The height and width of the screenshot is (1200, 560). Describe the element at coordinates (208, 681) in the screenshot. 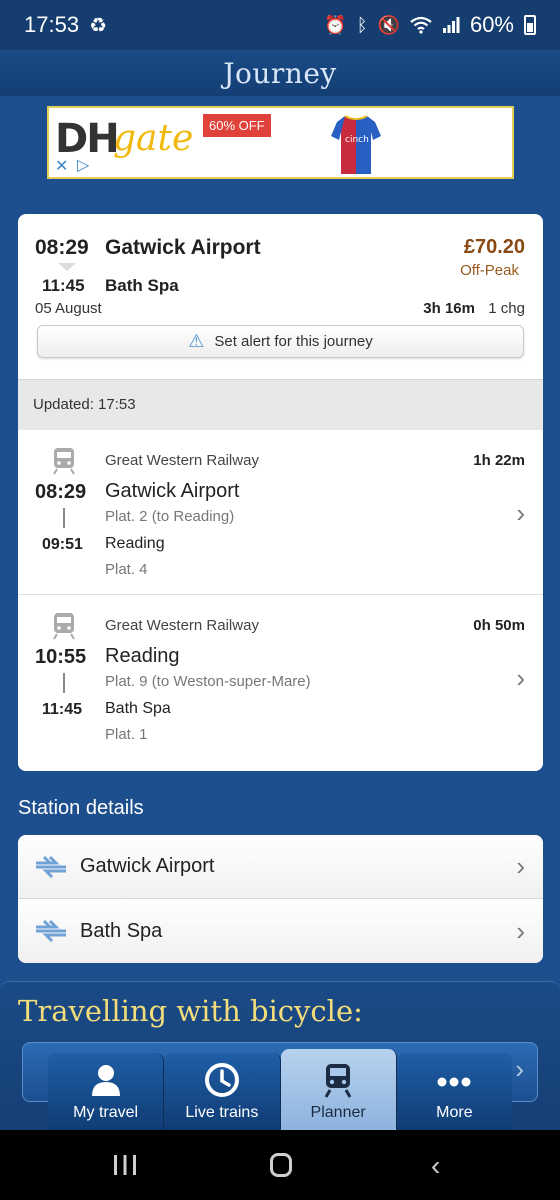

I see `leg-departure-platform: Plat. 9 (to Weston-super-Mare)` at that location.